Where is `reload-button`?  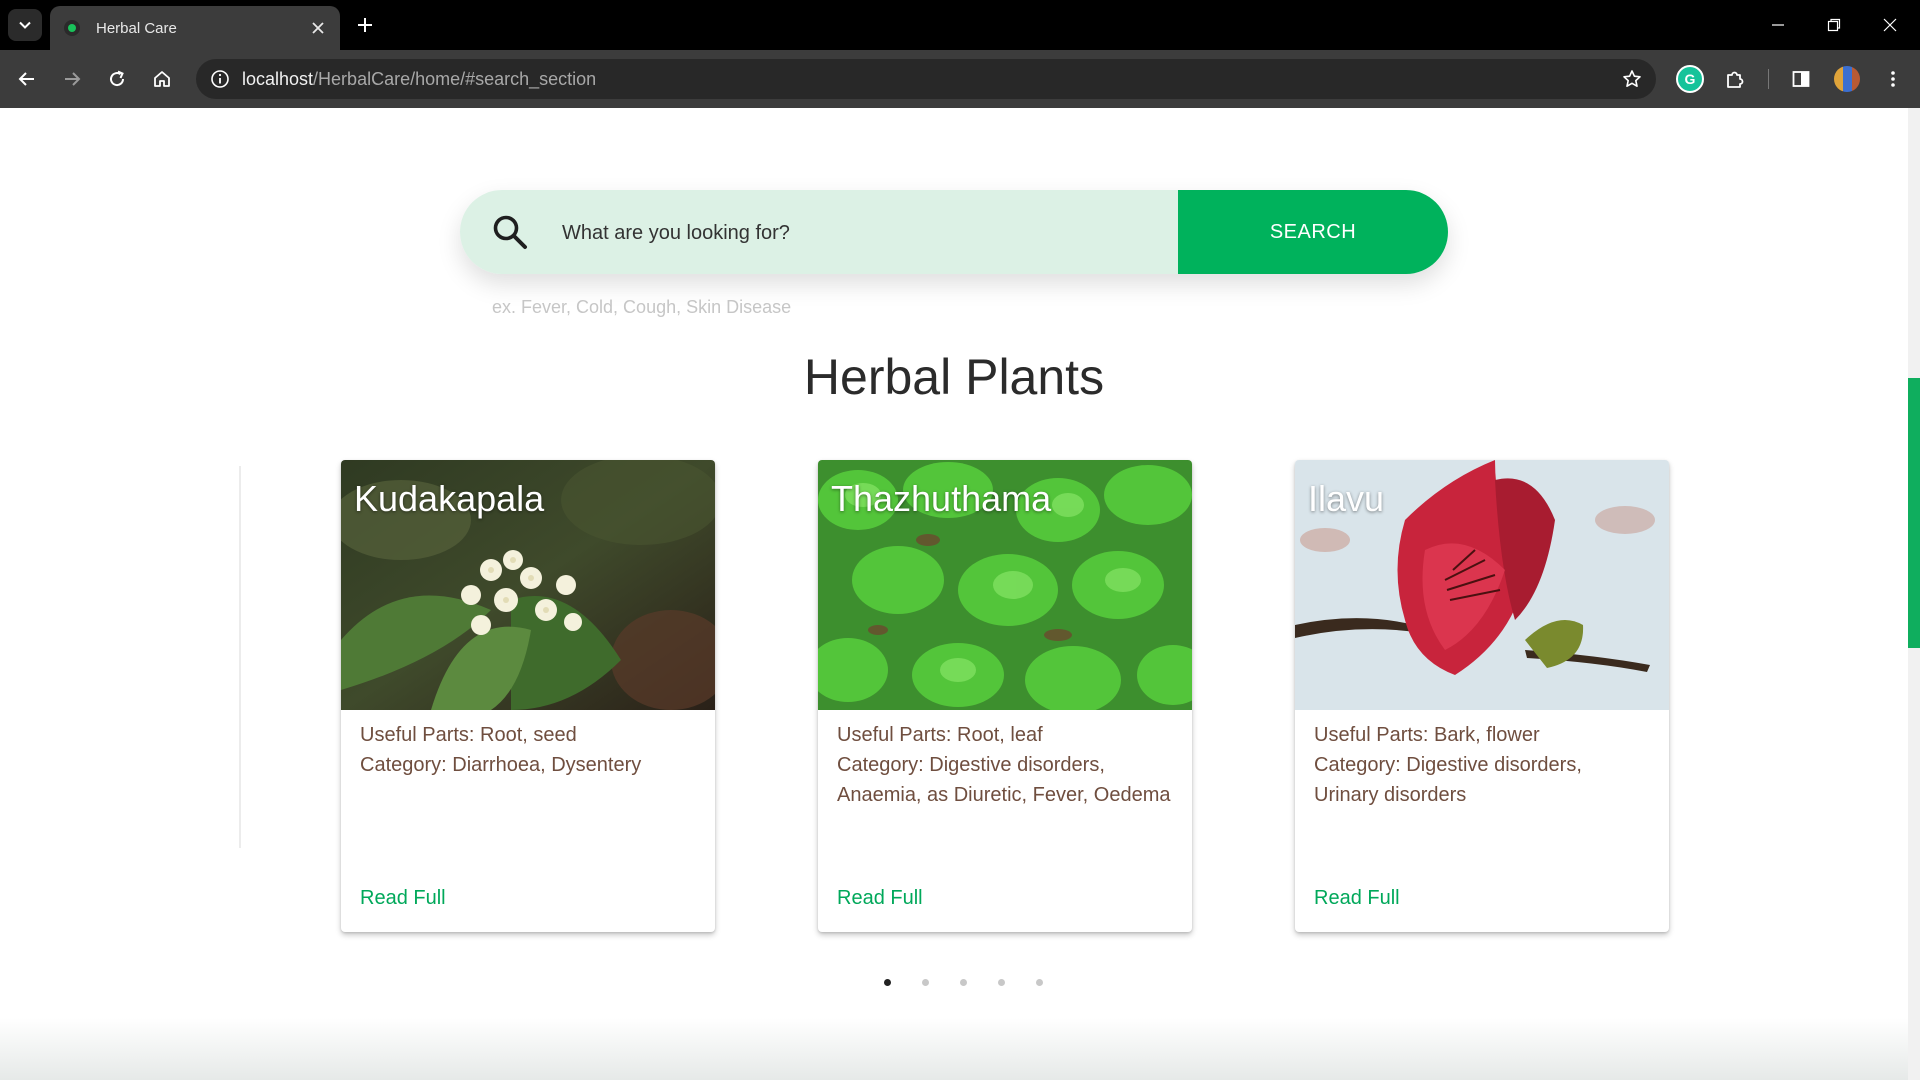 reload-button is located at coordinates (117, 79).